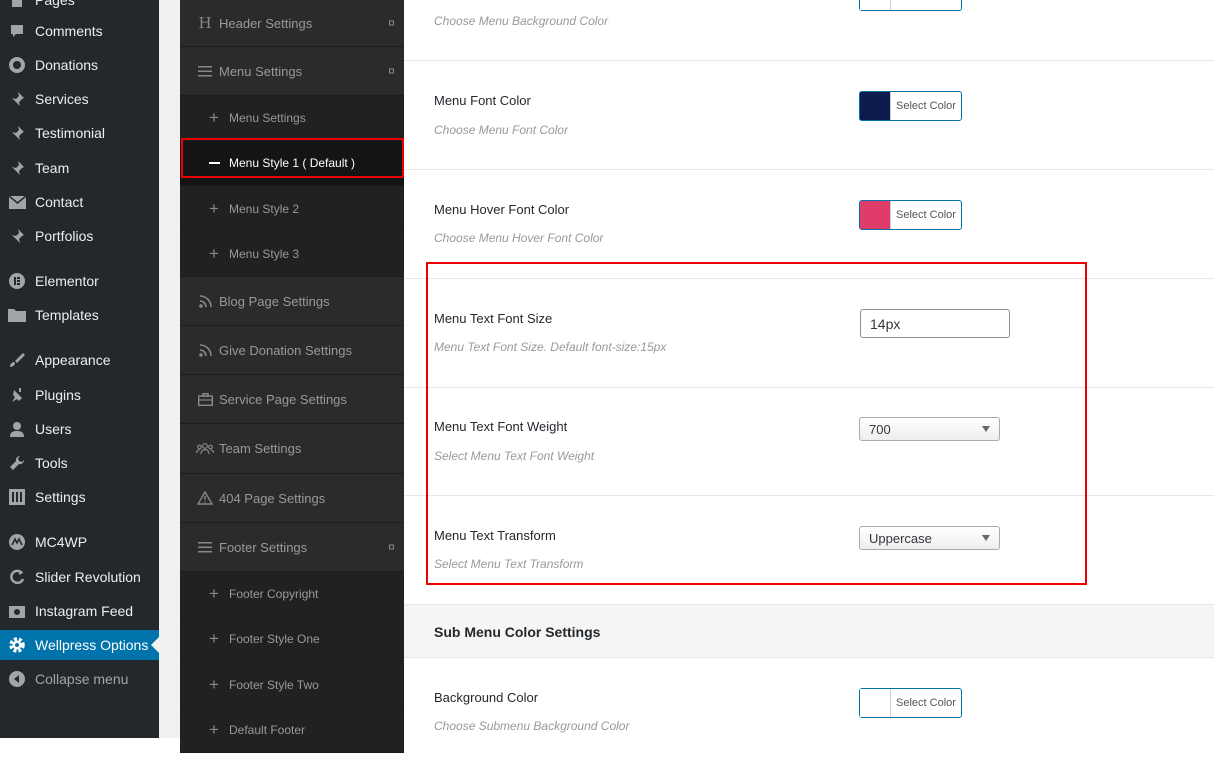 This screenshot has width=1214, height=758. What do you see at coordinates (59, 202) in the screenshot?
I see `wp-menu-label: Contact` at bounding box center [59, 202].